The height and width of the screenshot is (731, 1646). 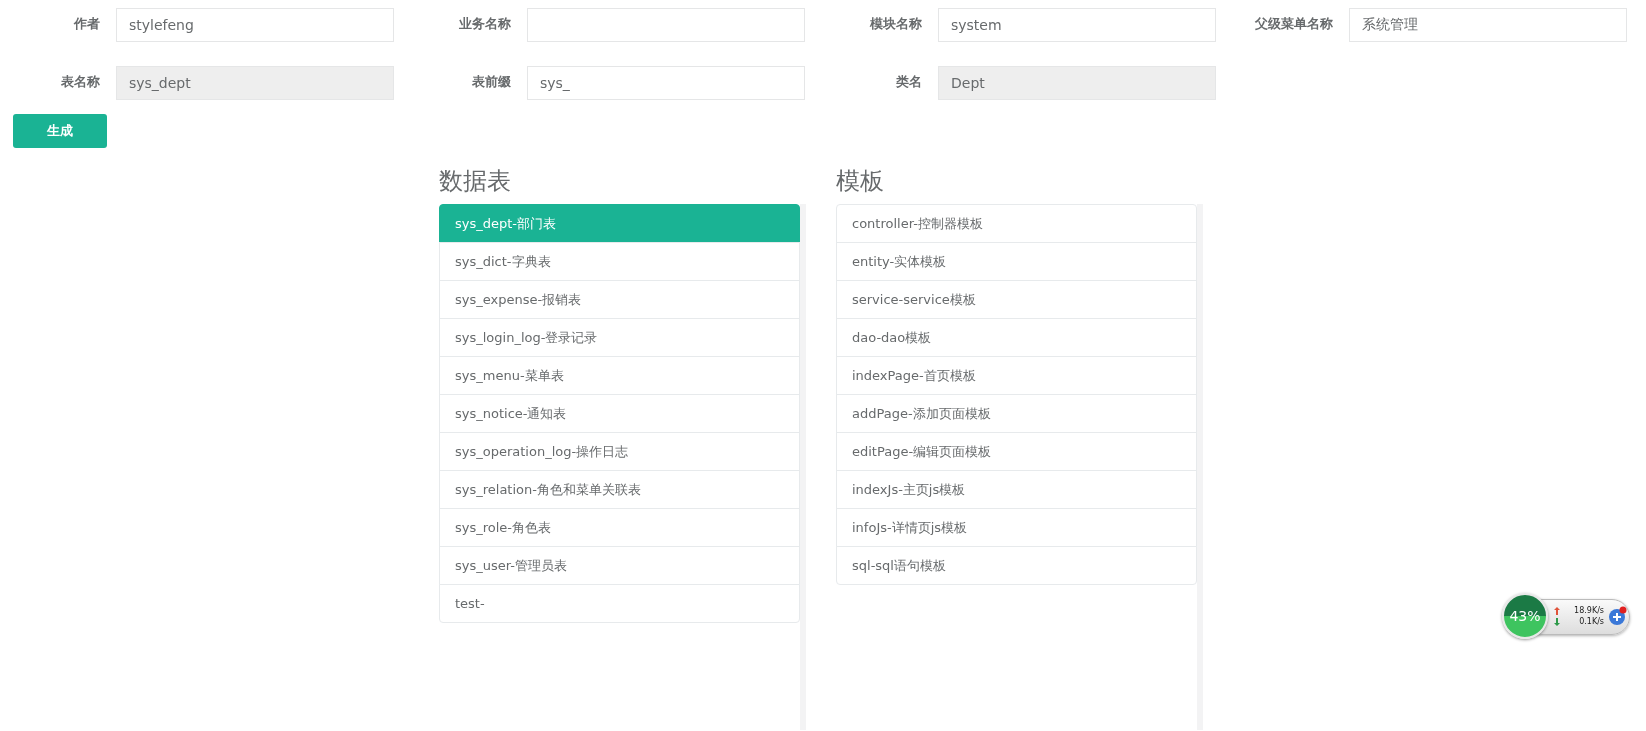 I want to click on upload-speed: 18.9K/s, so click(x=1588, y=610).